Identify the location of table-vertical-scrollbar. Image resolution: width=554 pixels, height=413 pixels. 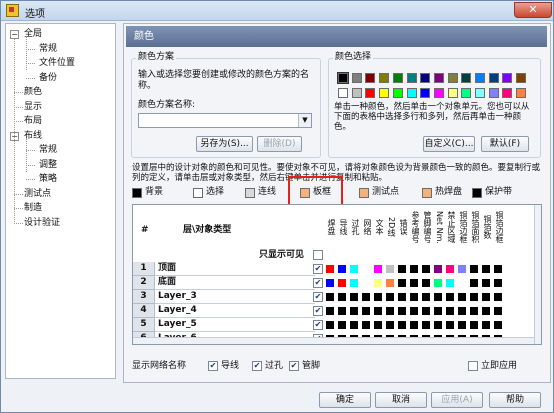
(537, 274).